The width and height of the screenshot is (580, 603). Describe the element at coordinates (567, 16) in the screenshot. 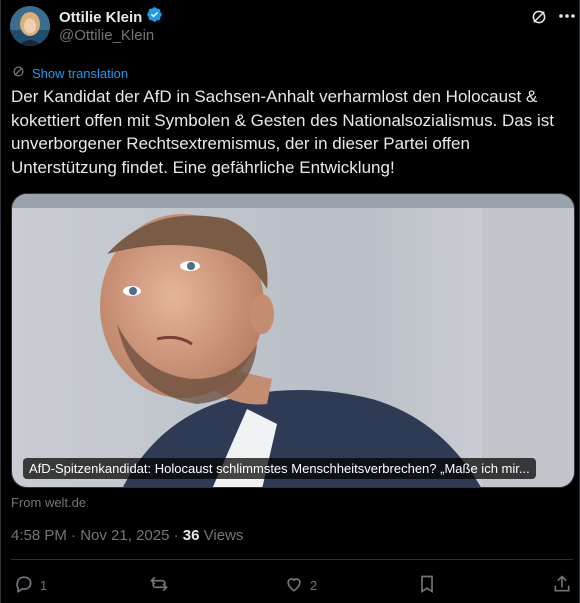

I see `more-icon` at that location.